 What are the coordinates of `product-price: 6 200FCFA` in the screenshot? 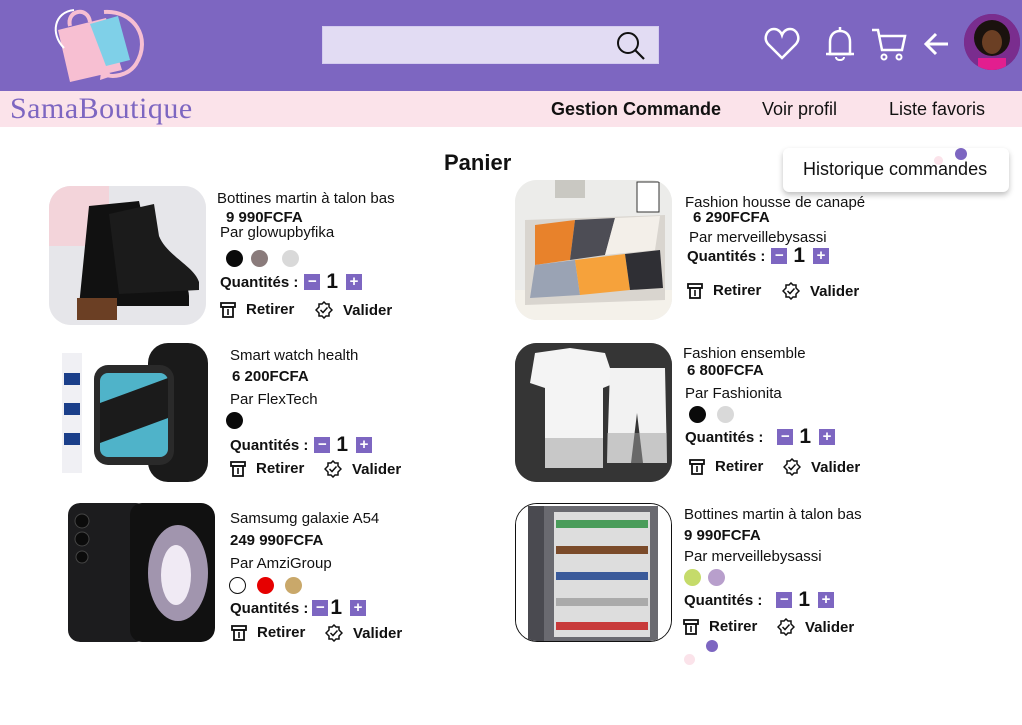 It's located at (270, 376).